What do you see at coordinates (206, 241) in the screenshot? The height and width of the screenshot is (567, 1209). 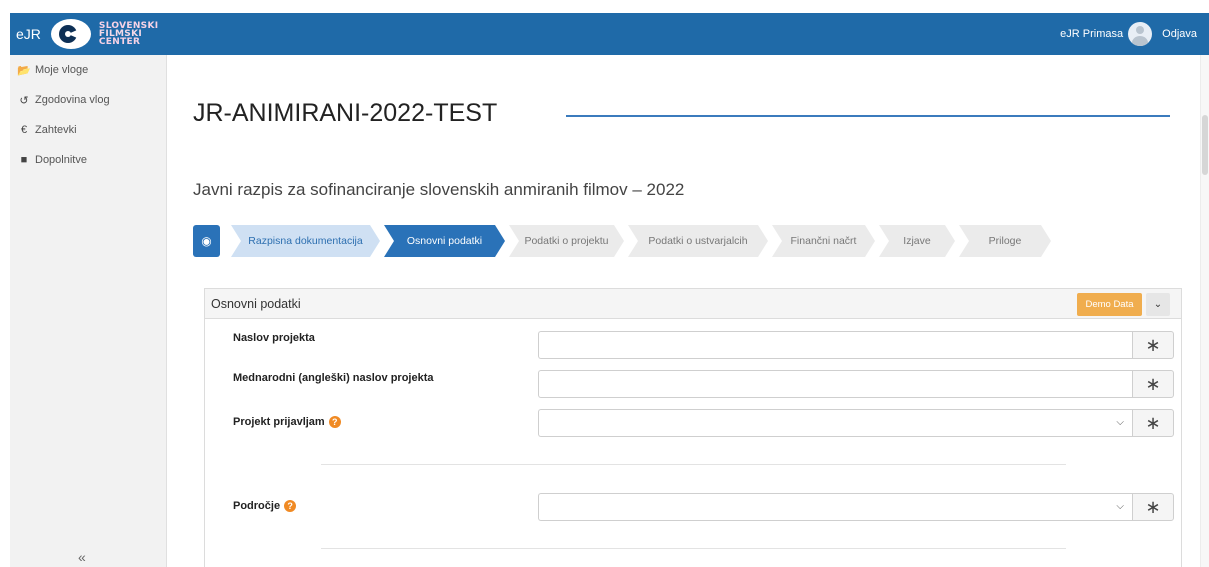 I see `eye-icon: ◉` at bounding box center [206, 241].